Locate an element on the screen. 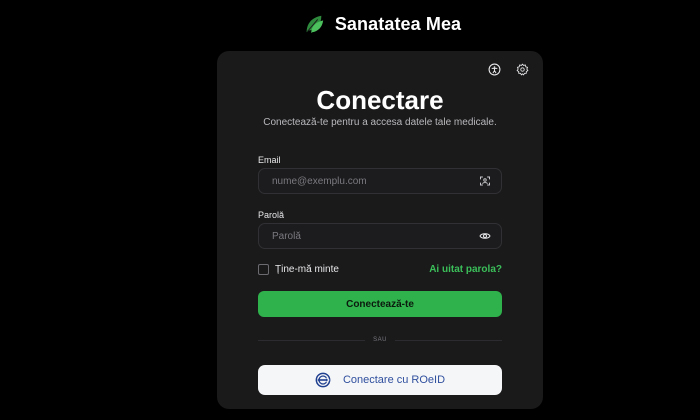 This screenshot has width=700, height=420. page-title: Conectare is located at coordinates (380, 100).